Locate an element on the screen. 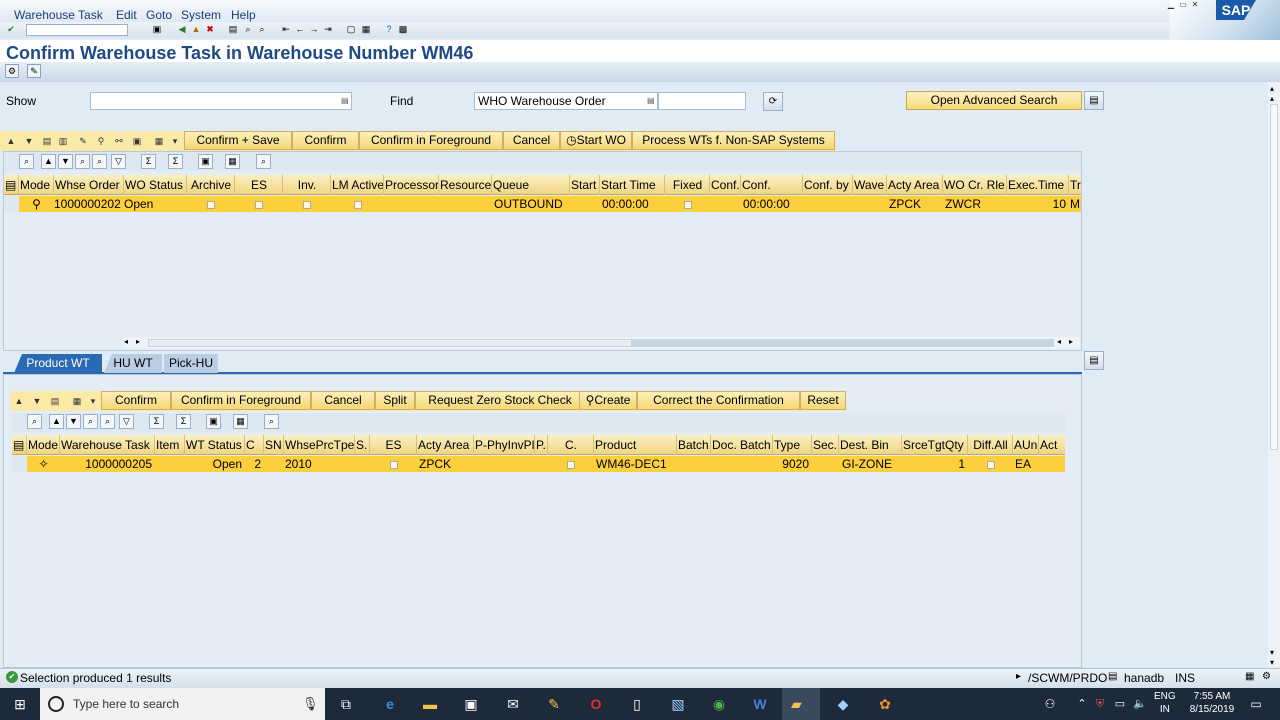  execute-find-button: ⟳ is located at coordinates (773, 101).